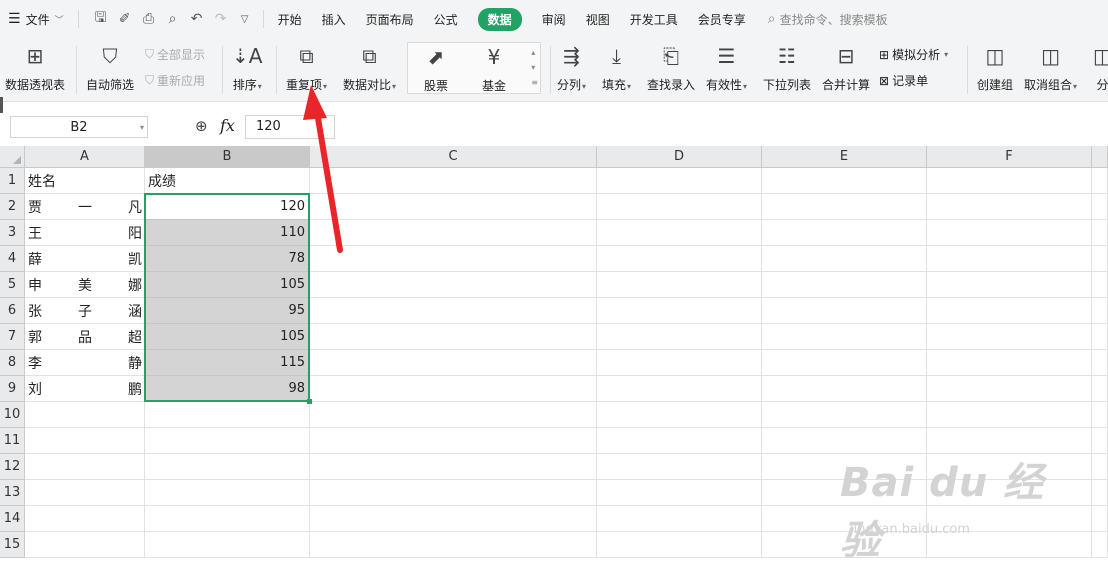 Image resolution: width=1108 pixels, height=568 pixels. Describe the element at coordinates (315, 102) in the screenshot. I see `arrow-head` at that location.